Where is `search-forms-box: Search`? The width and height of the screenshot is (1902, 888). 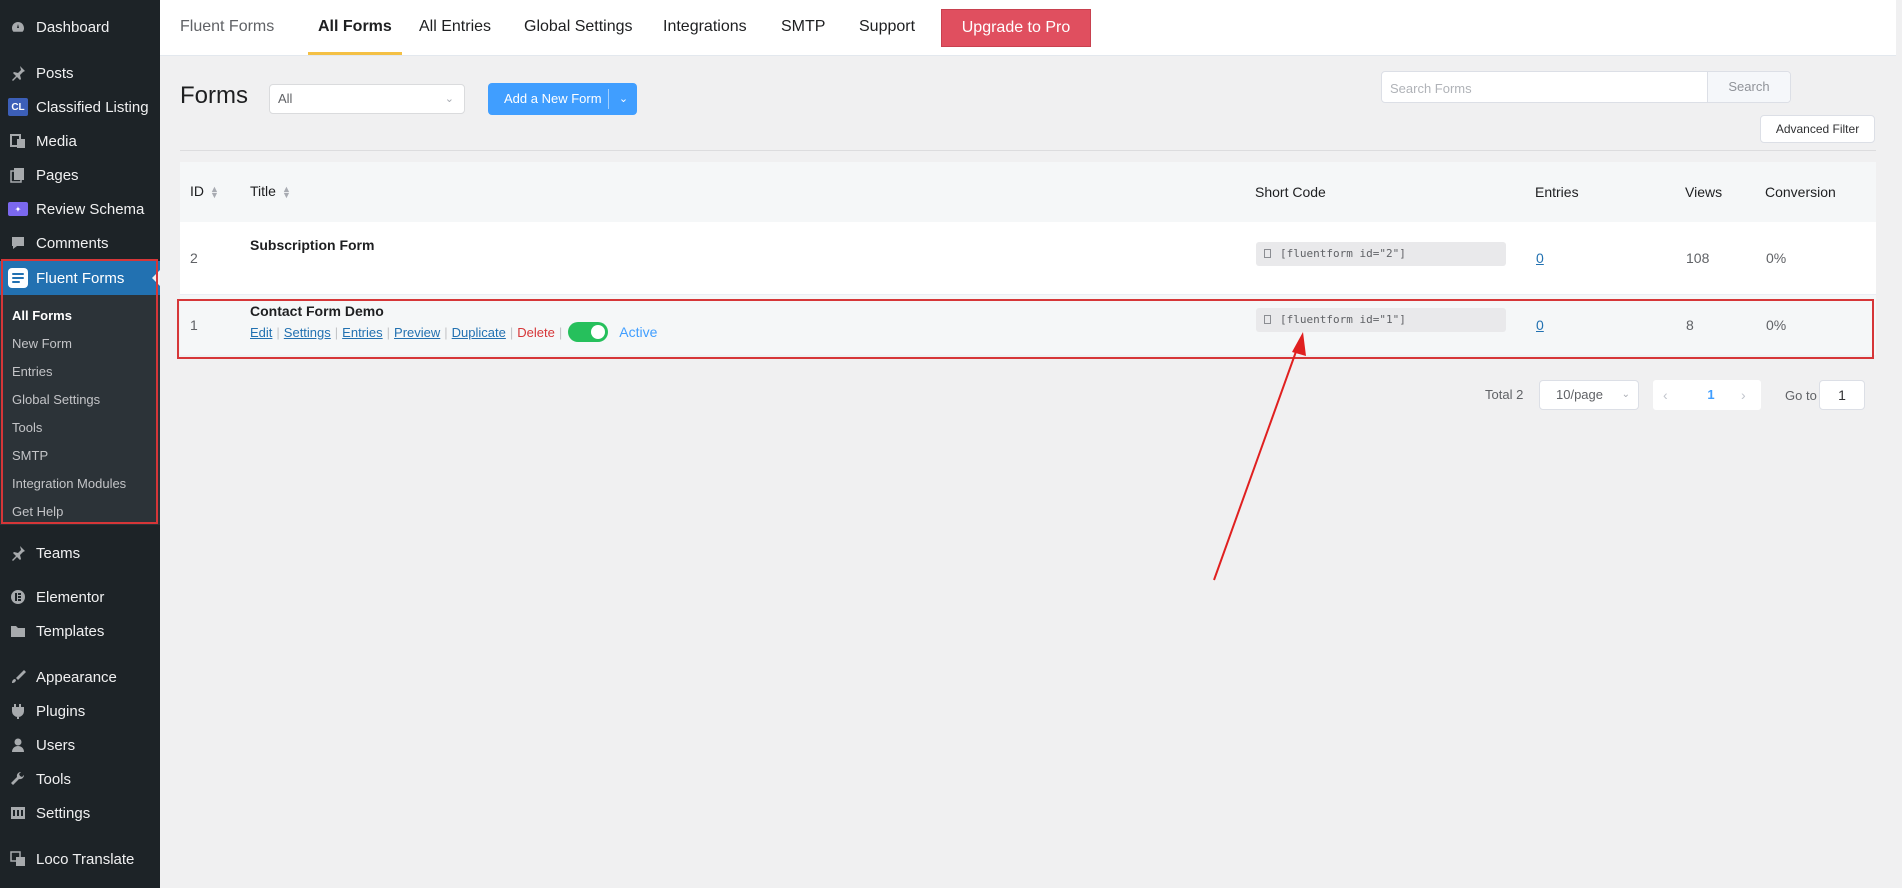
search-forms-box: Search is located at coordinates (1586, 87).